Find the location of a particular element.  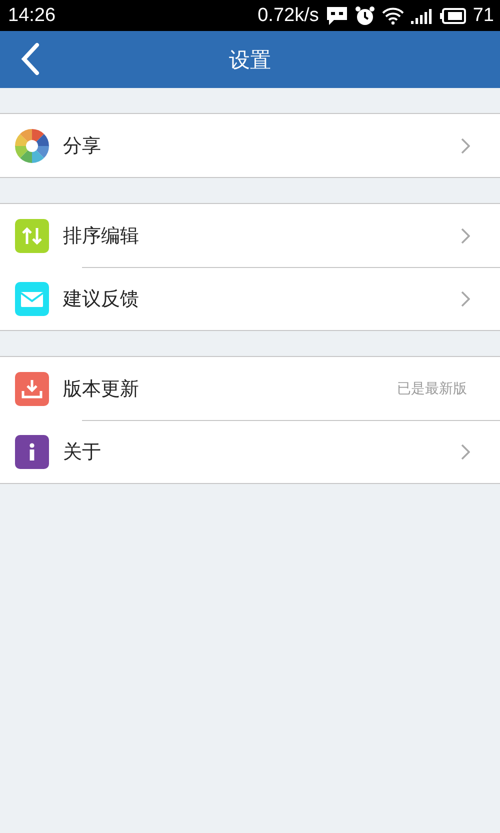

menu-item-label: 关于 is located at coordinates (262, 451).